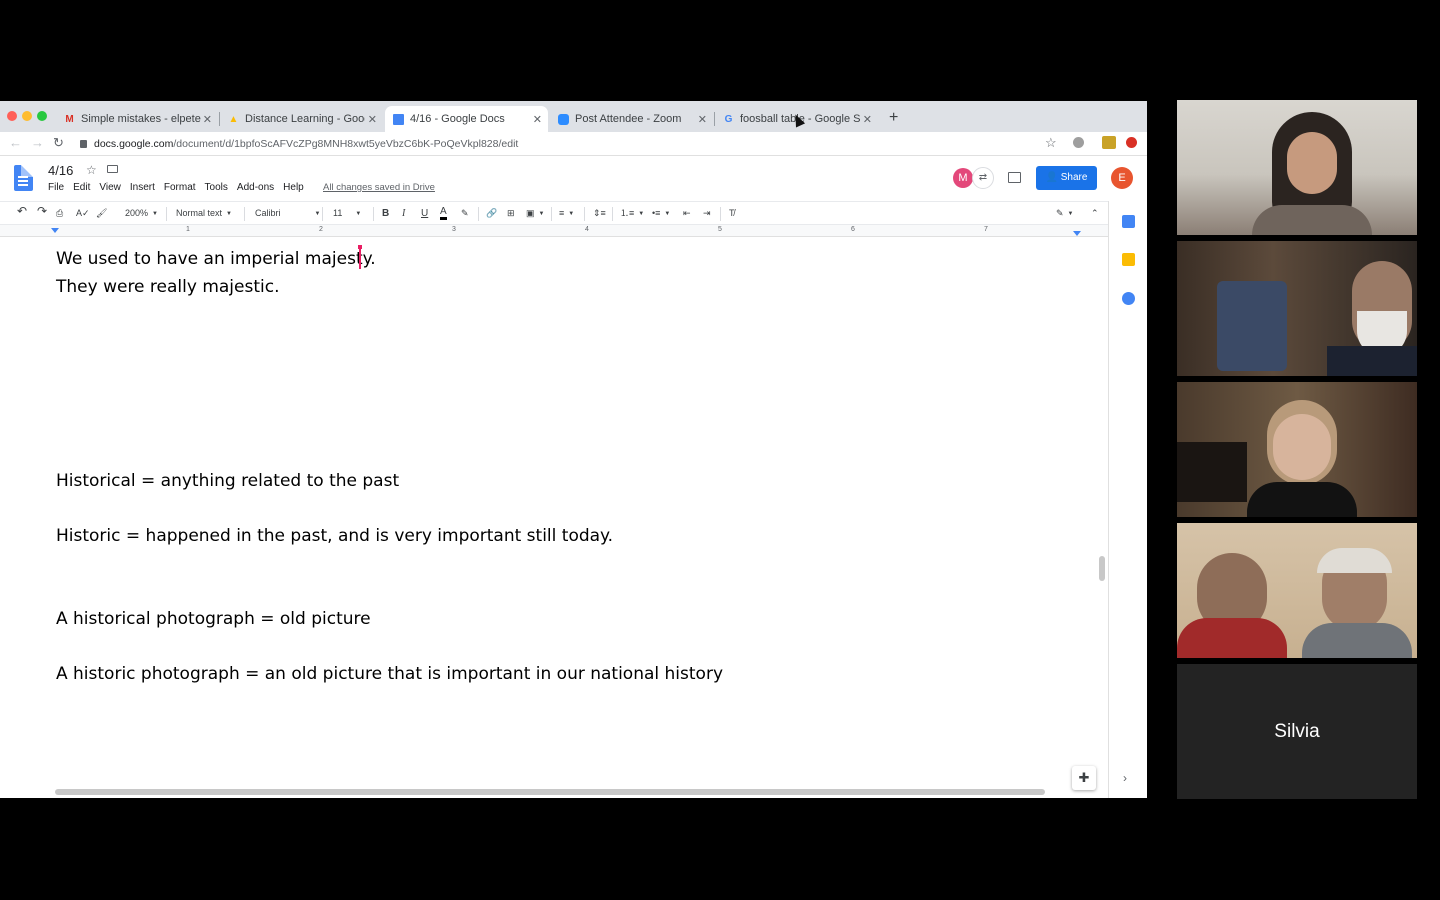 The width and height of the screenshot is (1440, 900). I want to click on style-select: Normal text ▼, so click(204, 214).